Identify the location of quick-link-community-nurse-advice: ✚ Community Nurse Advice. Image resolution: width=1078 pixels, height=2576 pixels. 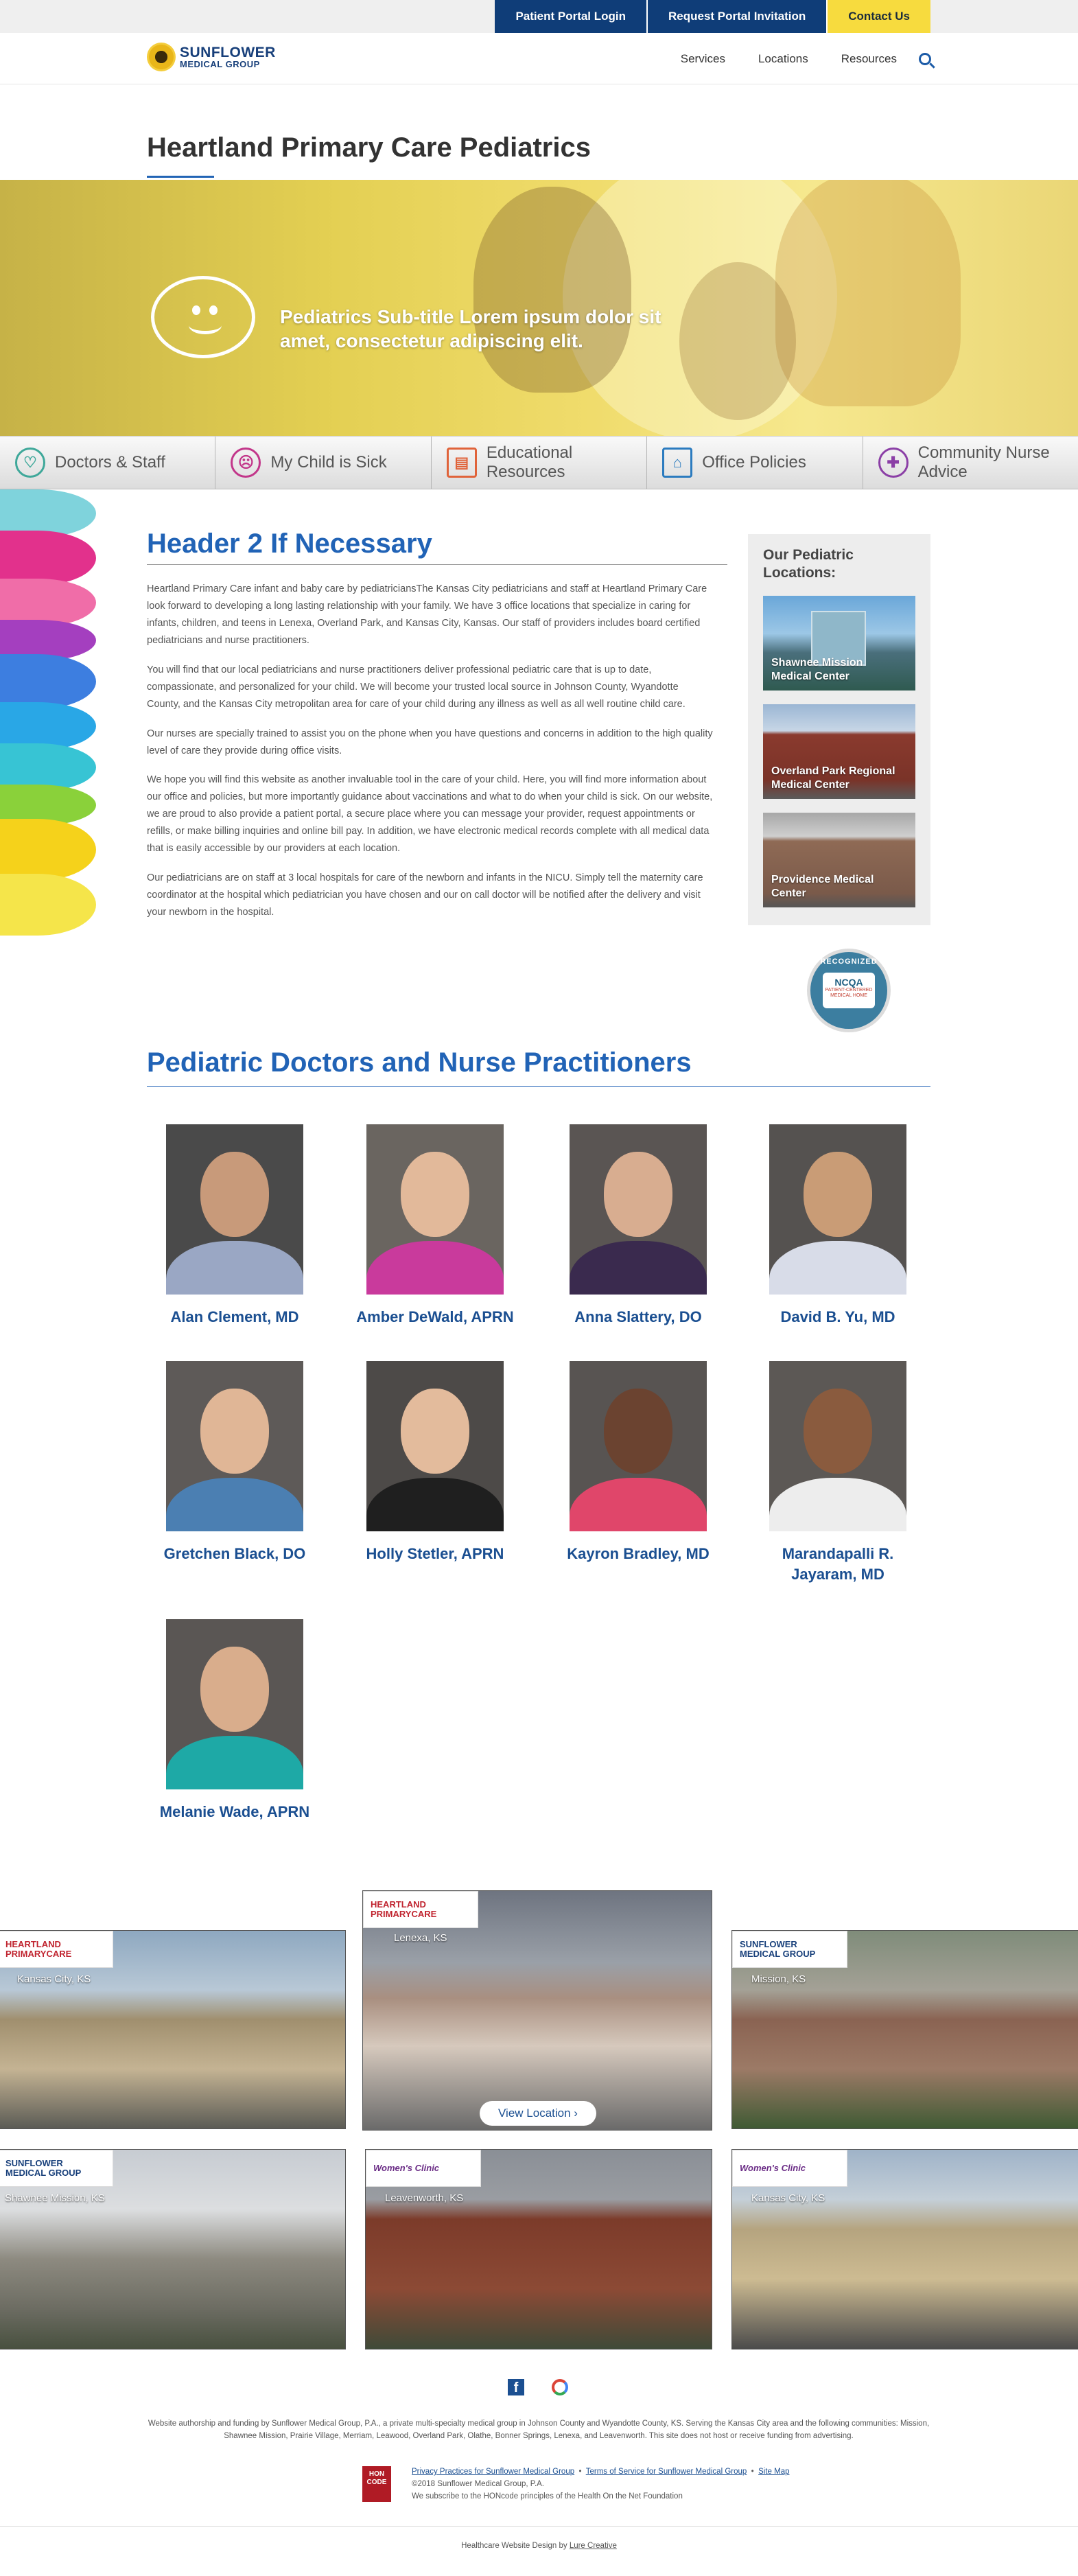
(971, 463).